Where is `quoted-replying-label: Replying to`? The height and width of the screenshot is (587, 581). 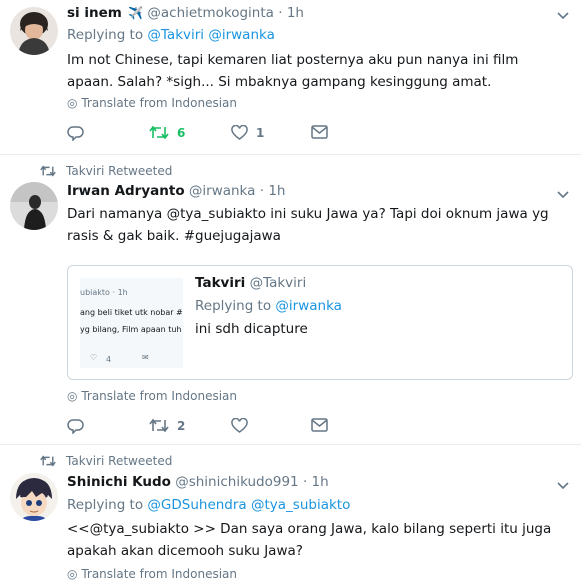
quoted-replying-label: Replying to is located at coordinates (233, 306).